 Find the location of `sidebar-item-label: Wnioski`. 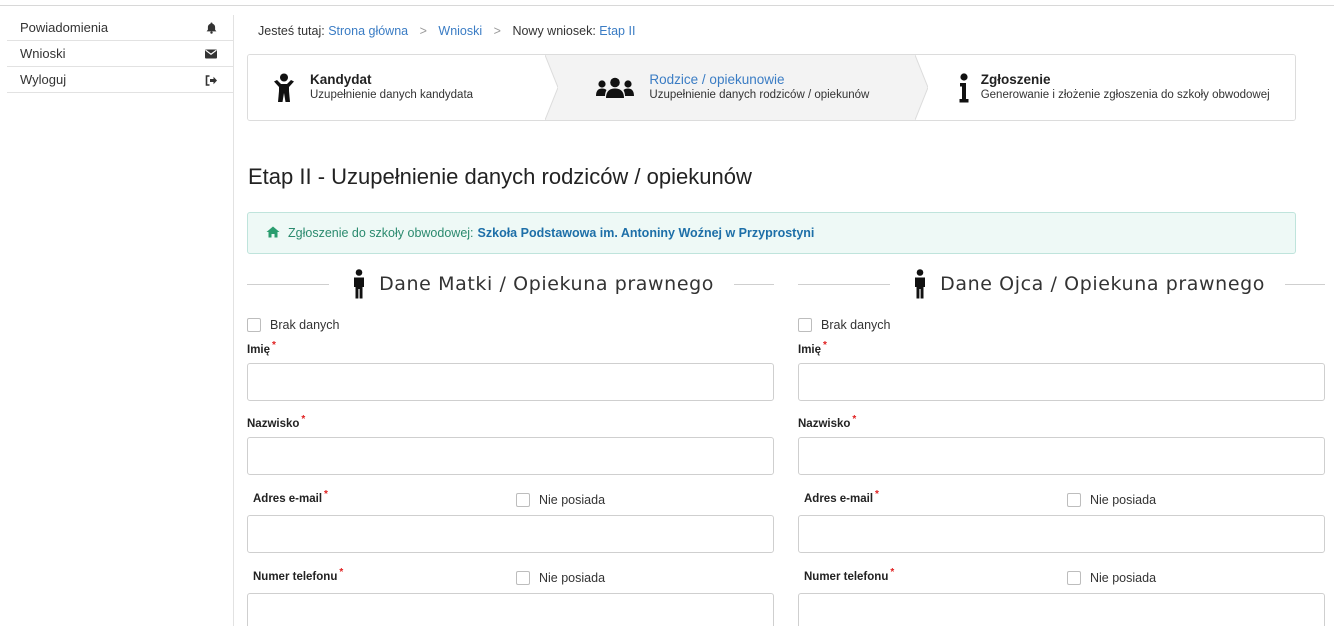

sidebar-item-label: Wnioski is located at coordinates (43, 53).